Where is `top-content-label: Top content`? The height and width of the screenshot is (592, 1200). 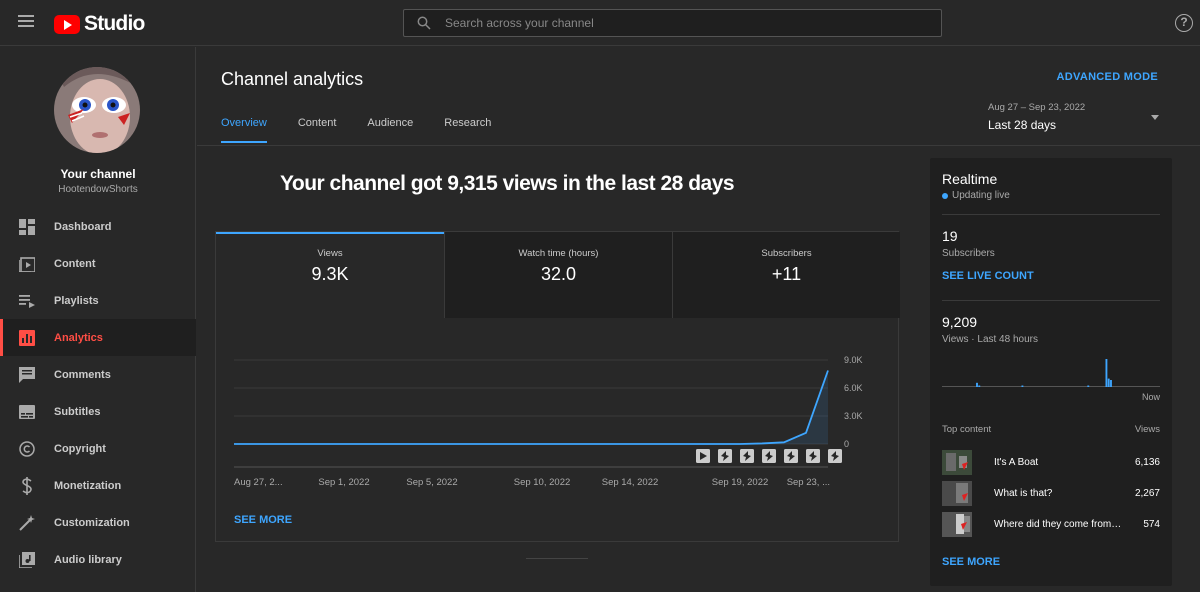 top-content-label: Top content is located at coordinates (967, 429).